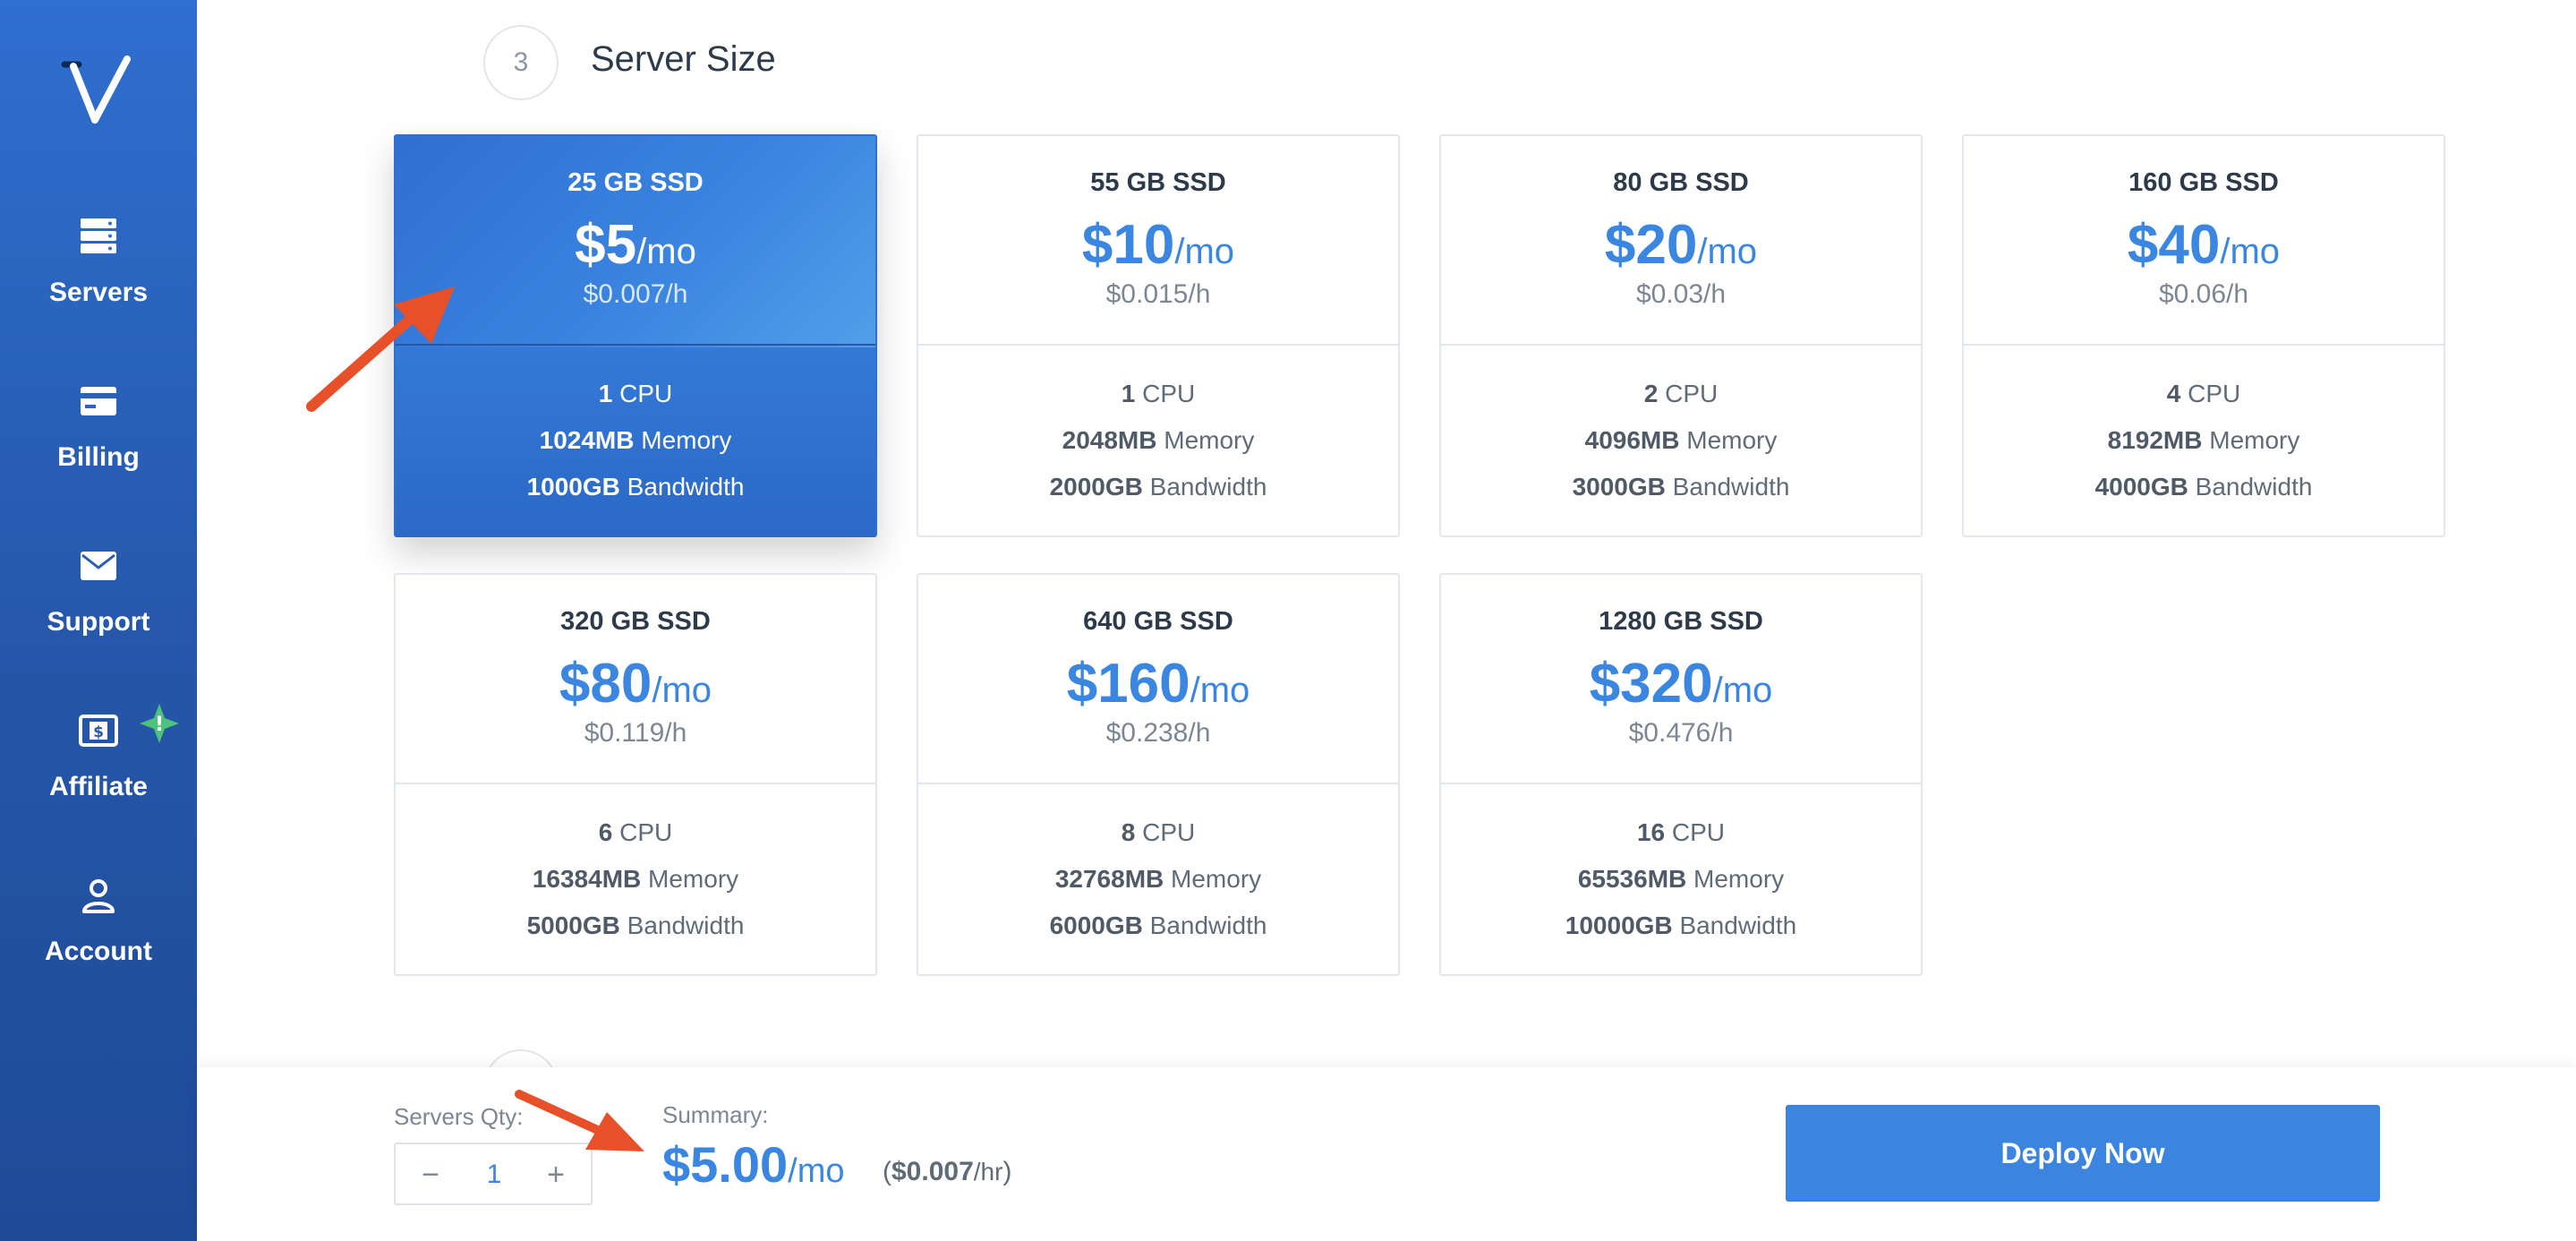 The height and width of the screenshot is (1241, 2576). I want to click on plan-memory: 16384MB Memory, so click(635, 879).